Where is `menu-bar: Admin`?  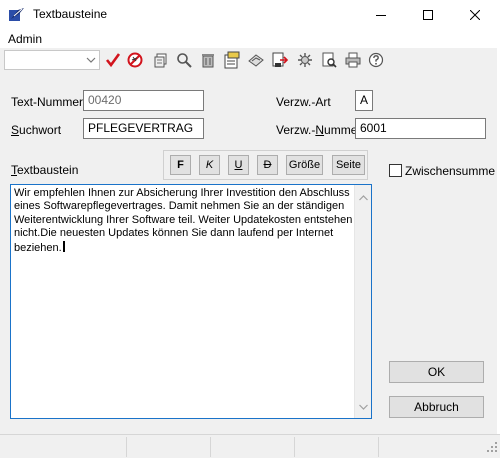 menu-bar: Admin is located at coordinates (250, 39).